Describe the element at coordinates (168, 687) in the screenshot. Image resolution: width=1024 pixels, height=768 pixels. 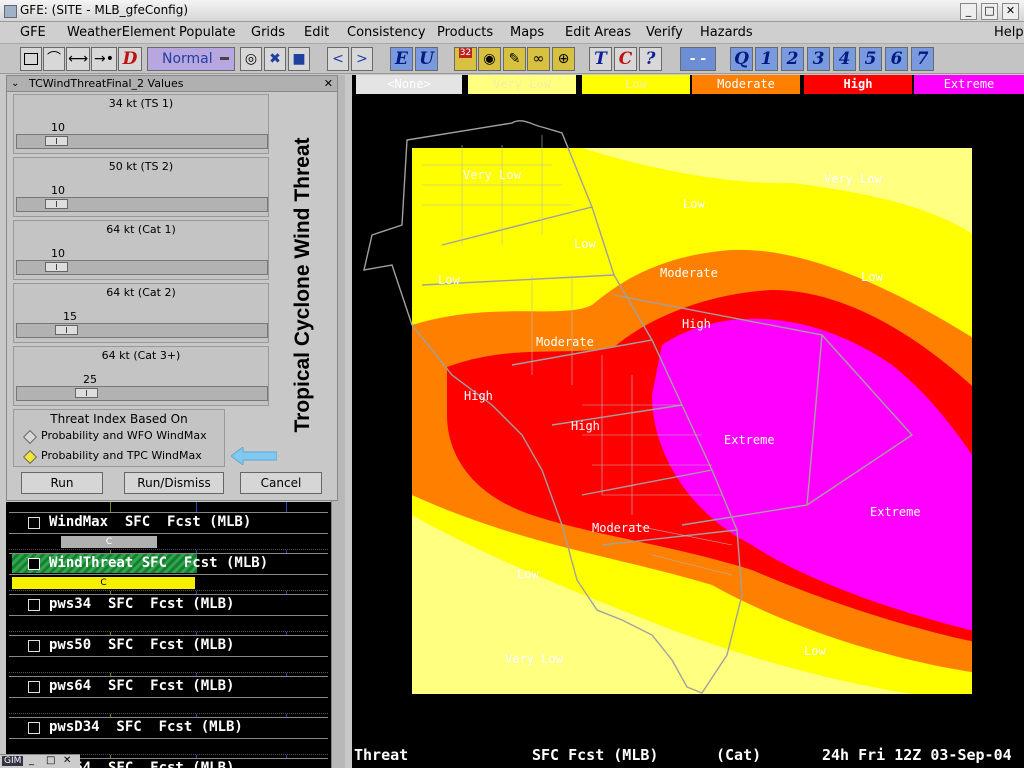
I see `grid-row-header: pws64 SFC Fcst (MLB)` at that location.